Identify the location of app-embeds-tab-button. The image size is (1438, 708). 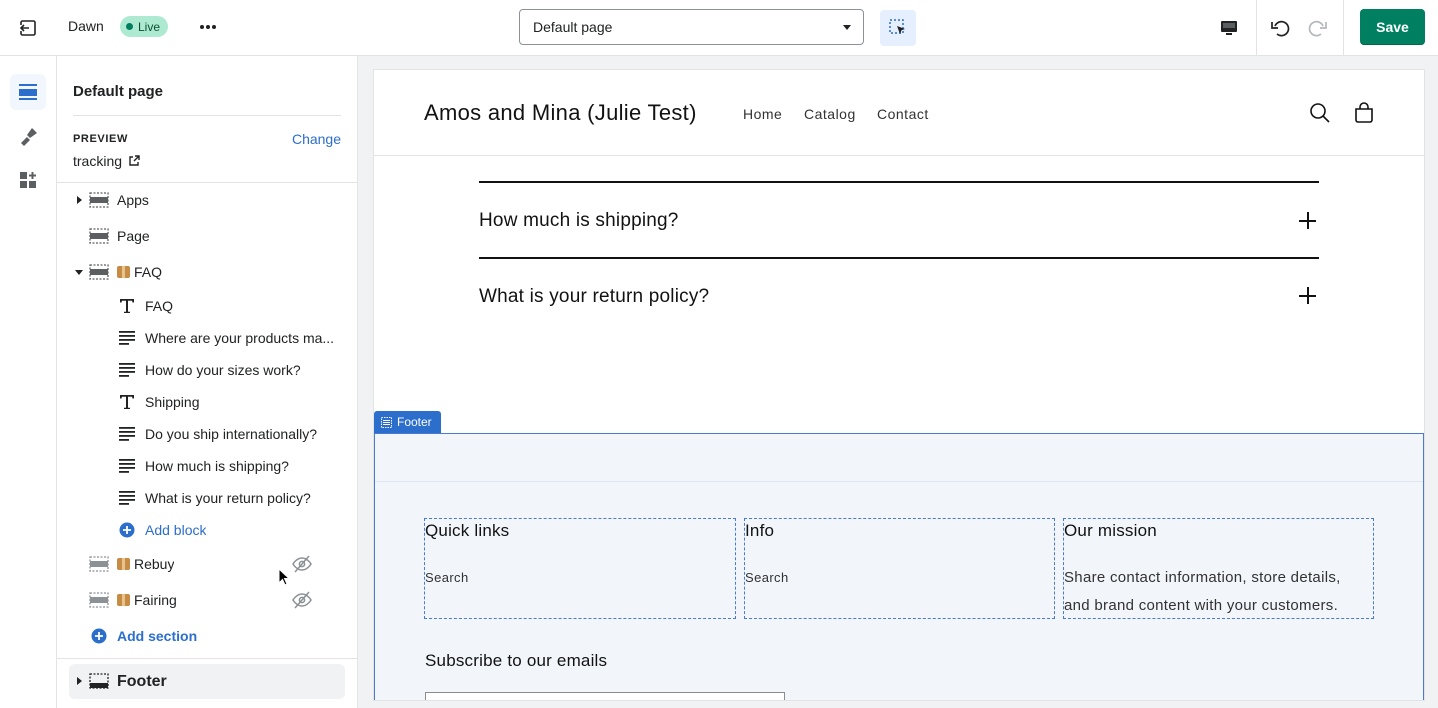
(28, 180).